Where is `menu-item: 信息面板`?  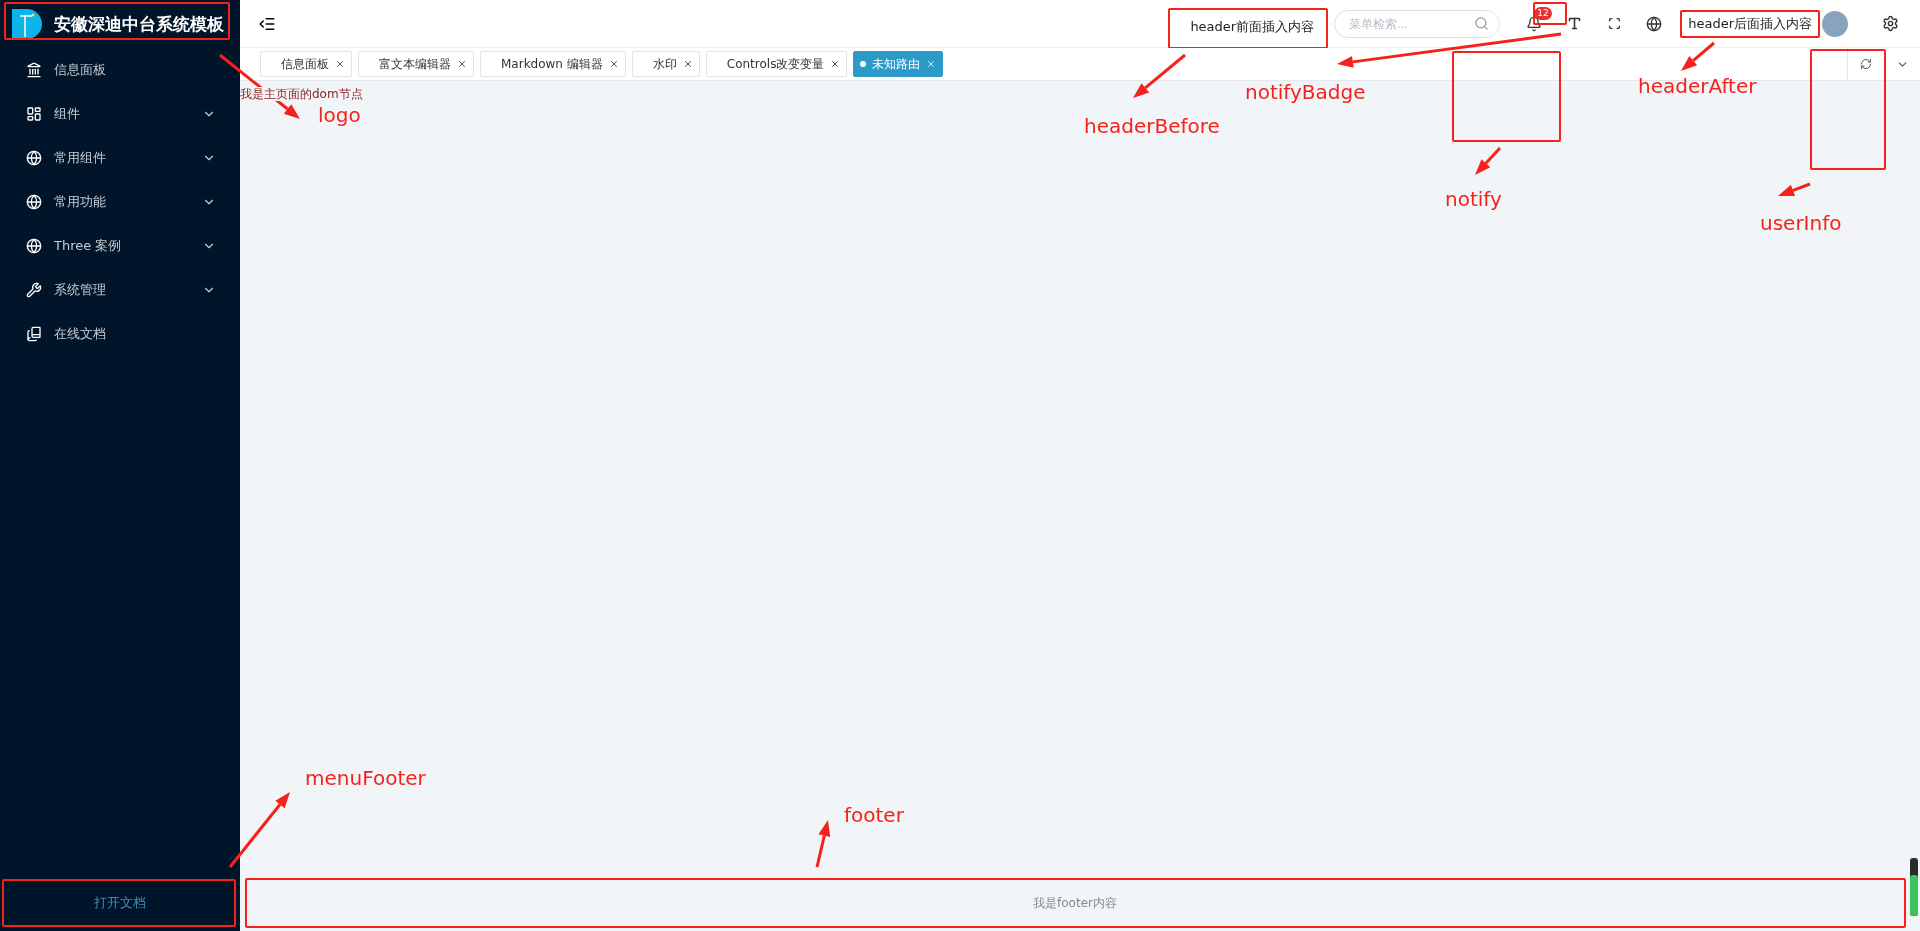
menu-item: 信息面板 is located at coordinates (120, 70).